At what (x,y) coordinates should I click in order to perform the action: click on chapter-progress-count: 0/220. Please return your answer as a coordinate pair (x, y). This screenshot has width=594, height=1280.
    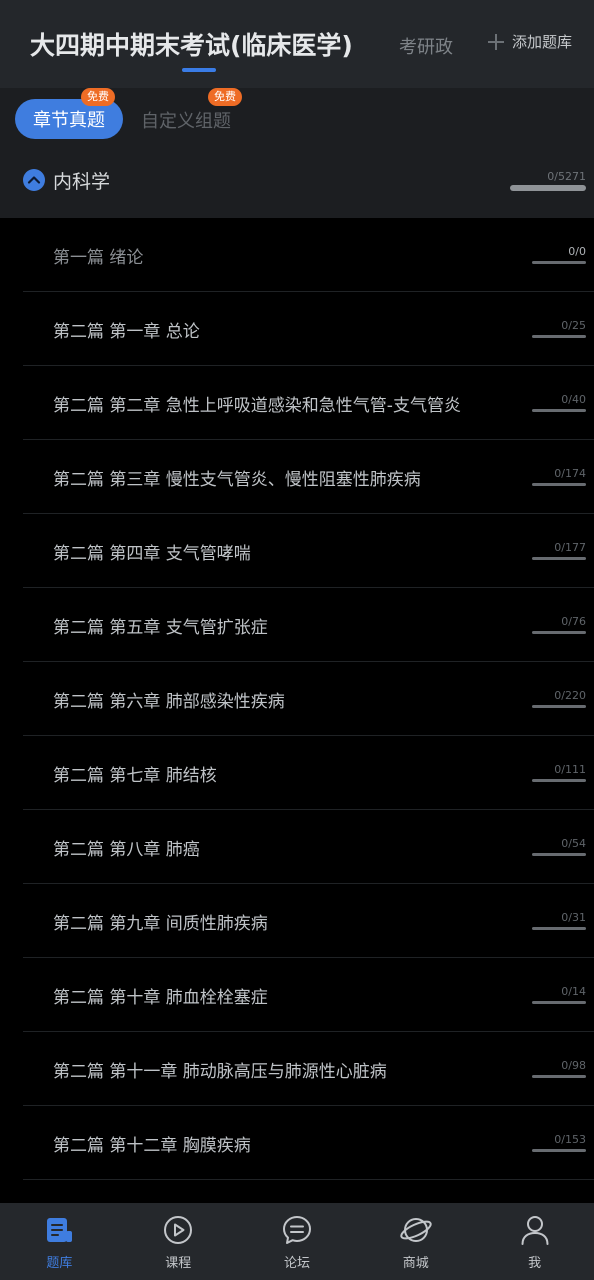
    Looking at the image, I should click on (570, 695).